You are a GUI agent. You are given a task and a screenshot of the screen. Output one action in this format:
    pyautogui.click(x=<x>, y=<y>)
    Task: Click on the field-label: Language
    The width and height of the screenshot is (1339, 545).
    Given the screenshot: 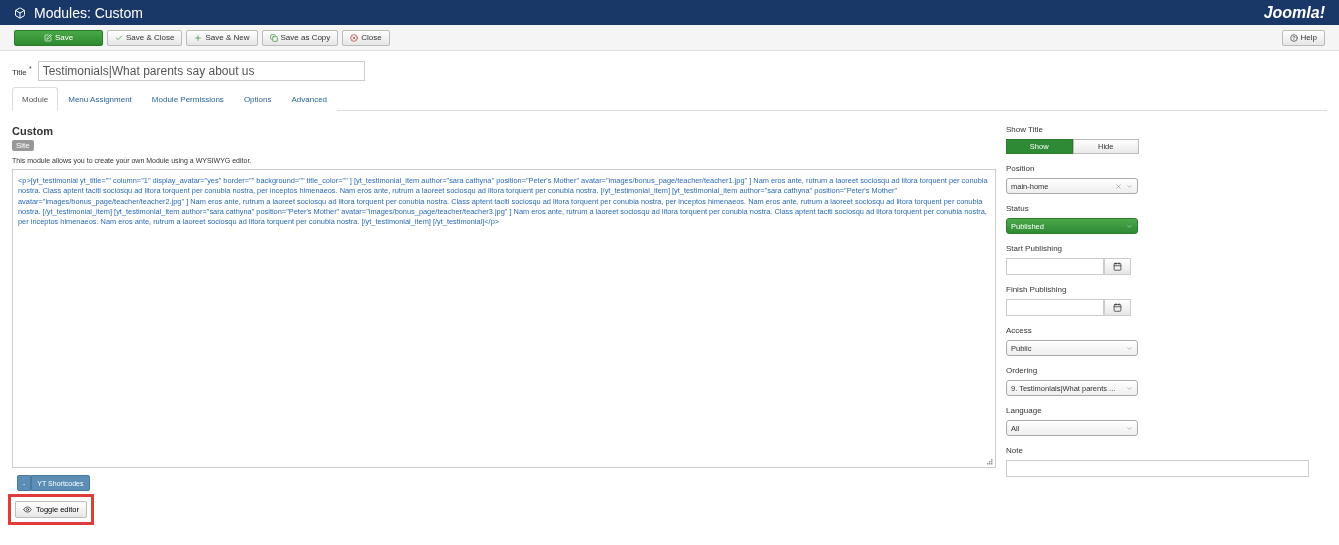 What is the action you would take?
    pyautogui.click(x=1024, y=410)
    